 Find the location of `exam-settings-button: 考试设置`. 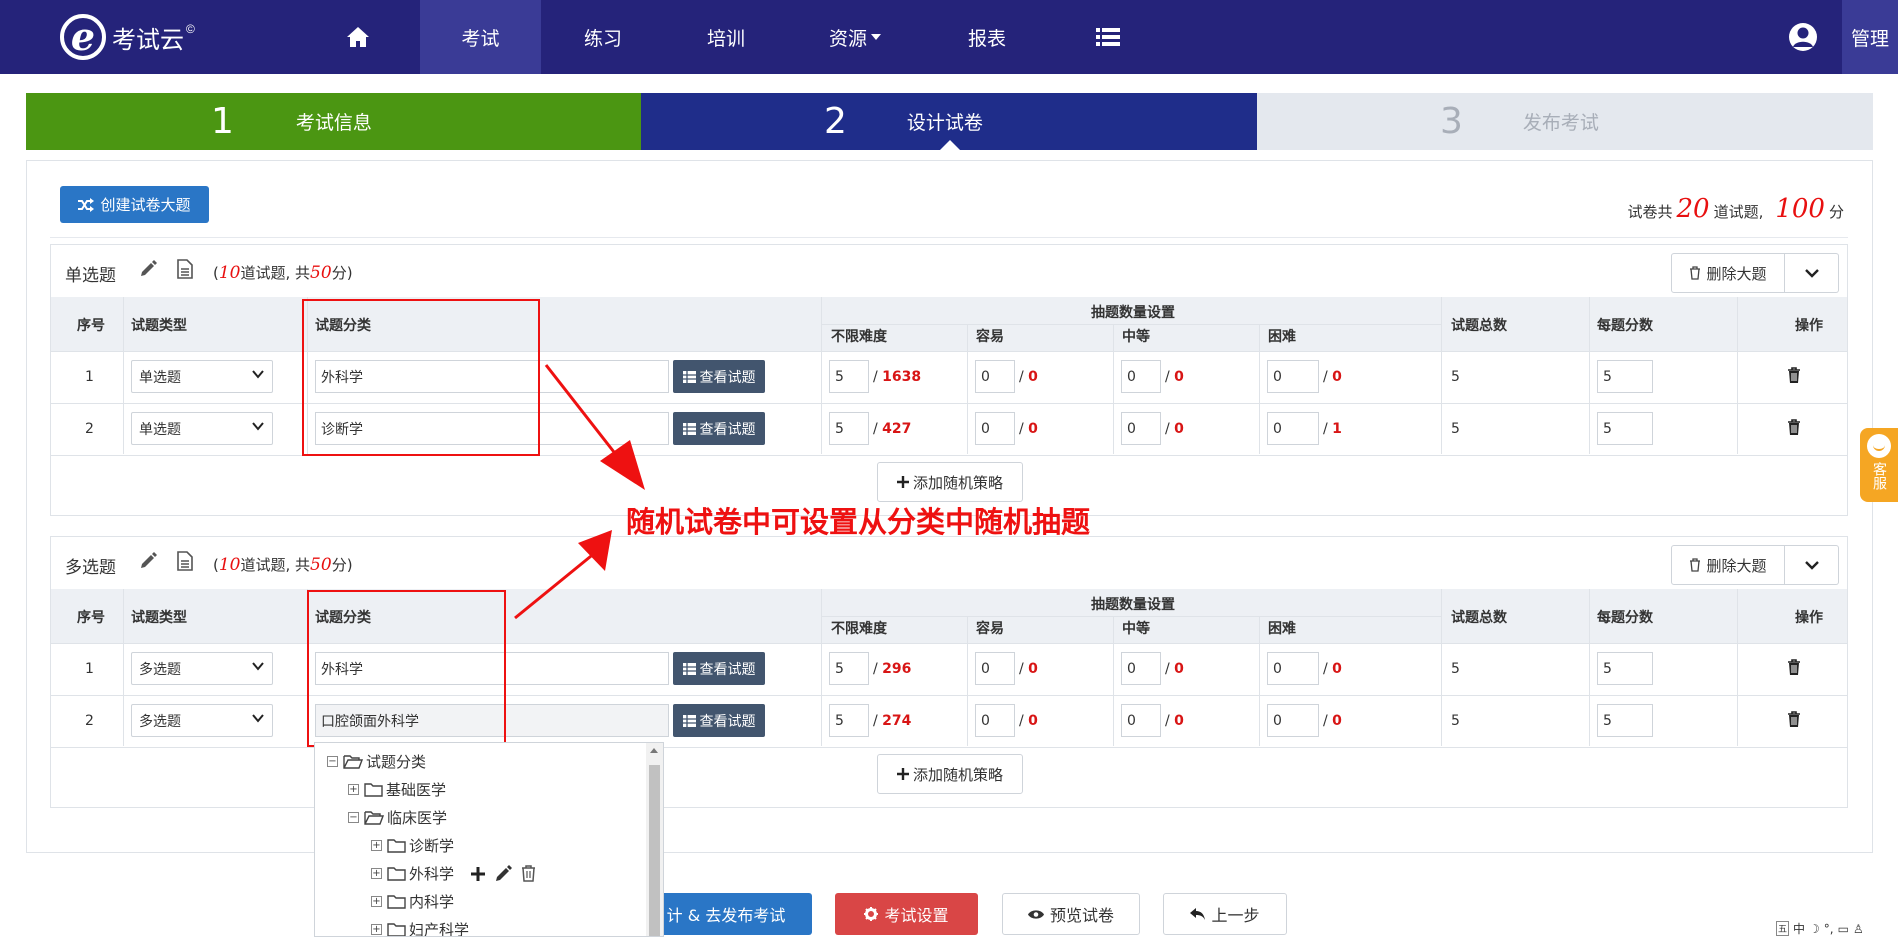

exam-settings-button: 考试设置 is located at coordinates (906, 914).